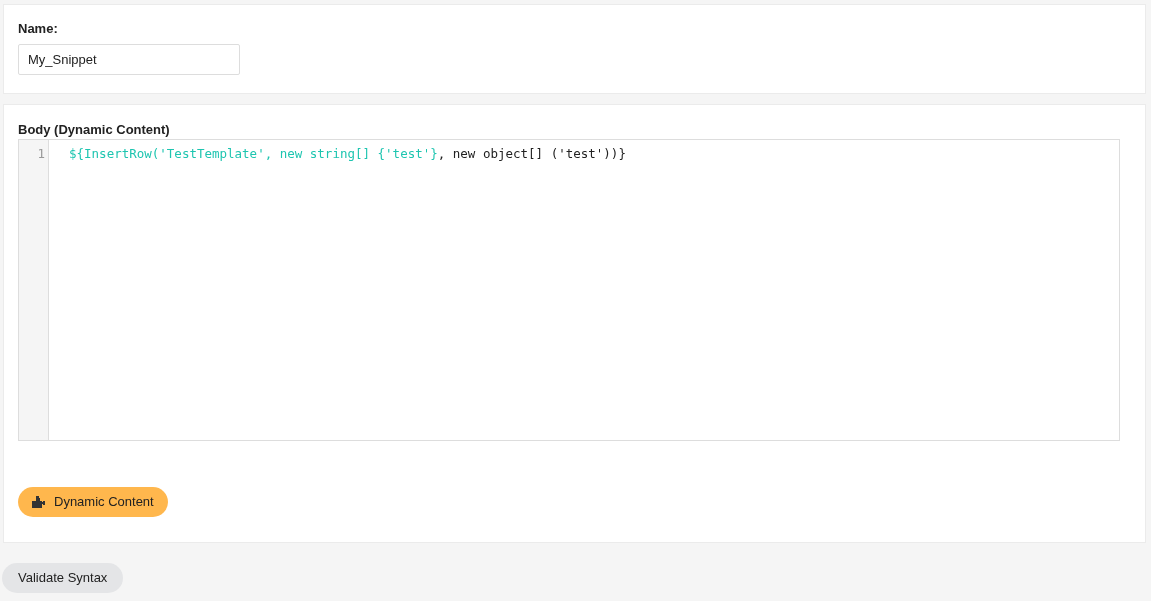  Describe the element at coordinates (41, 154) in the screenshot. I see `line-number: 1` at that location.